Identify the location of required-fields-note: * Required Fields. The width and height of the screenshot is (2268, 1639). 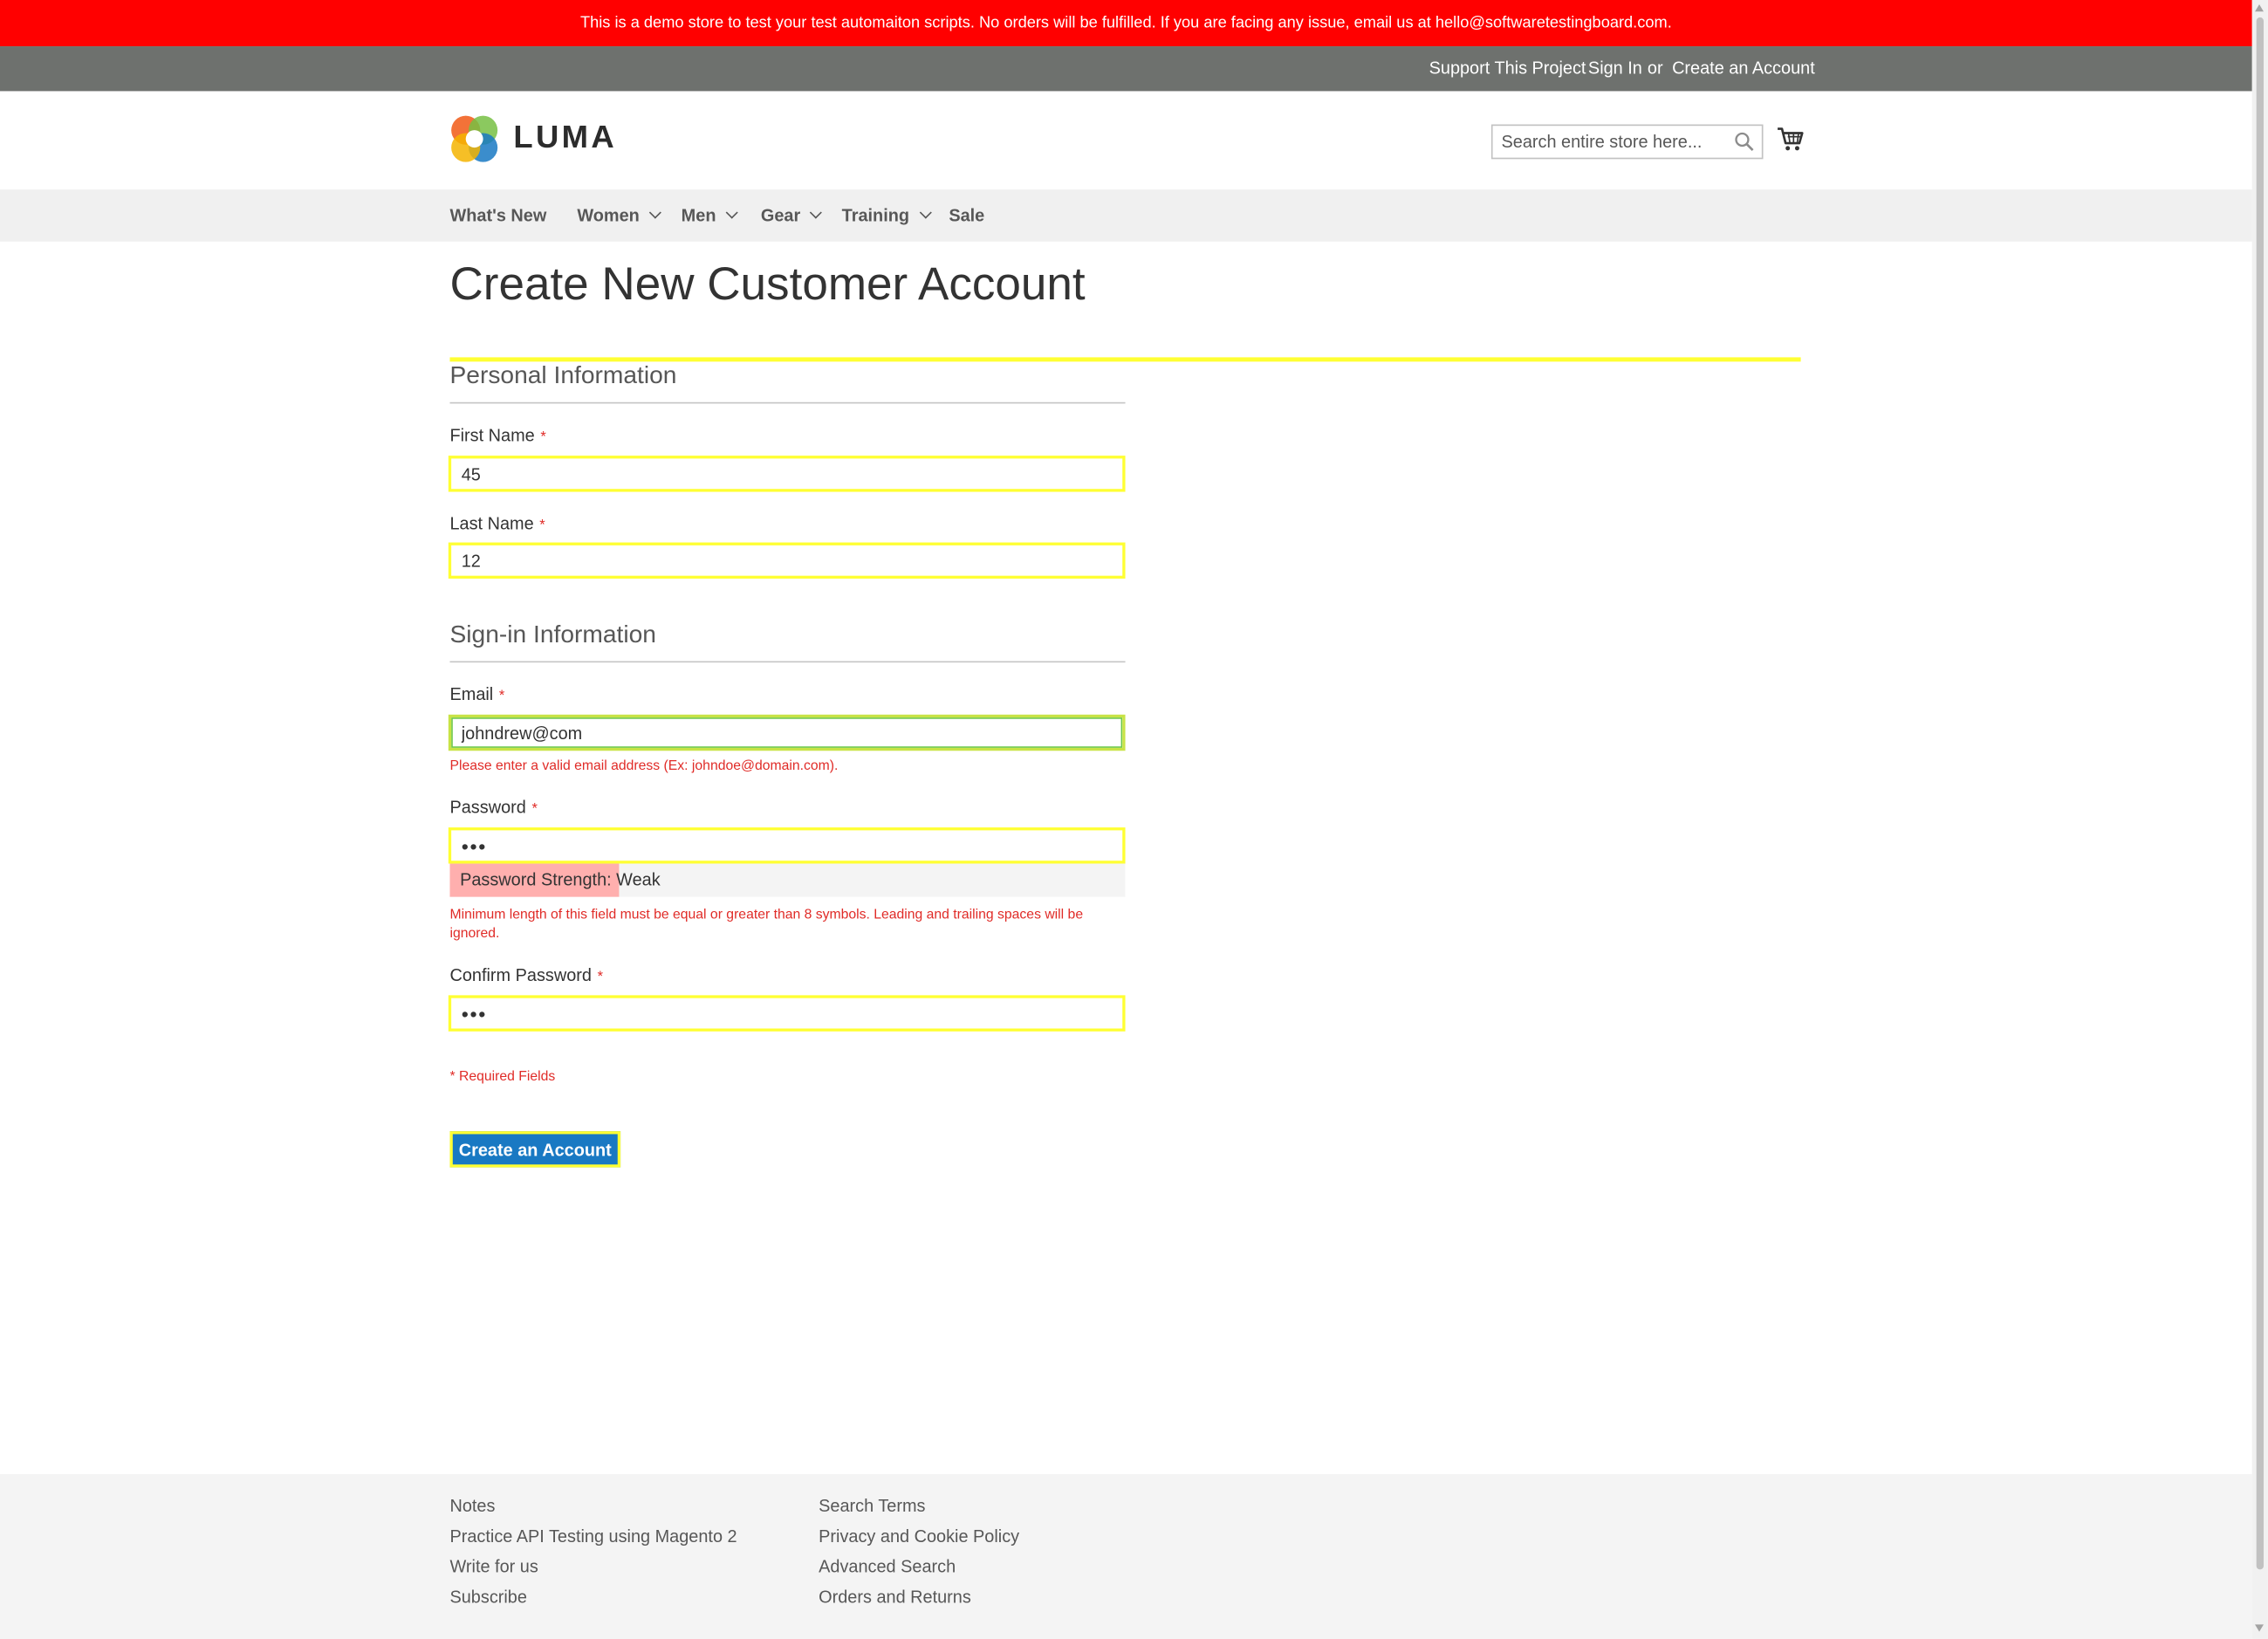
(502, 1077).